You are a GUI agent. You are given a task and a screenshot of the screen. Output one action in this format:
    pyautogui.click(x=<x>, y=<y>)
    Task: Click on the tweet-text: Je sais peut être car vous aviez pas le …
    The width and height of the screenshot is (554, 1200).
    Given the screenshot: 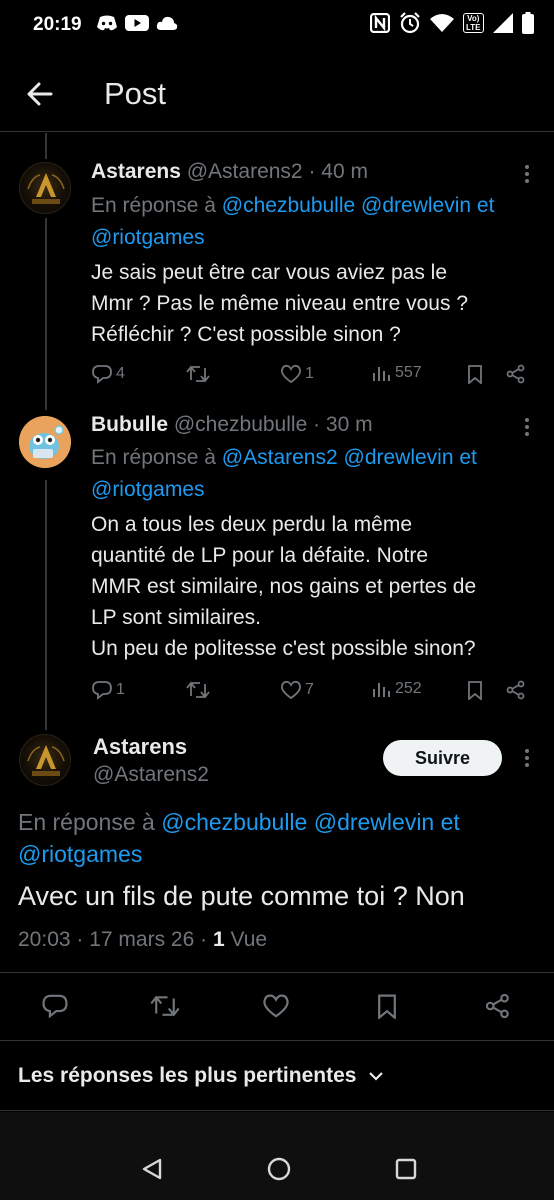 What is the action you would take?
    pyautogui.click(x=279, y=303)
    